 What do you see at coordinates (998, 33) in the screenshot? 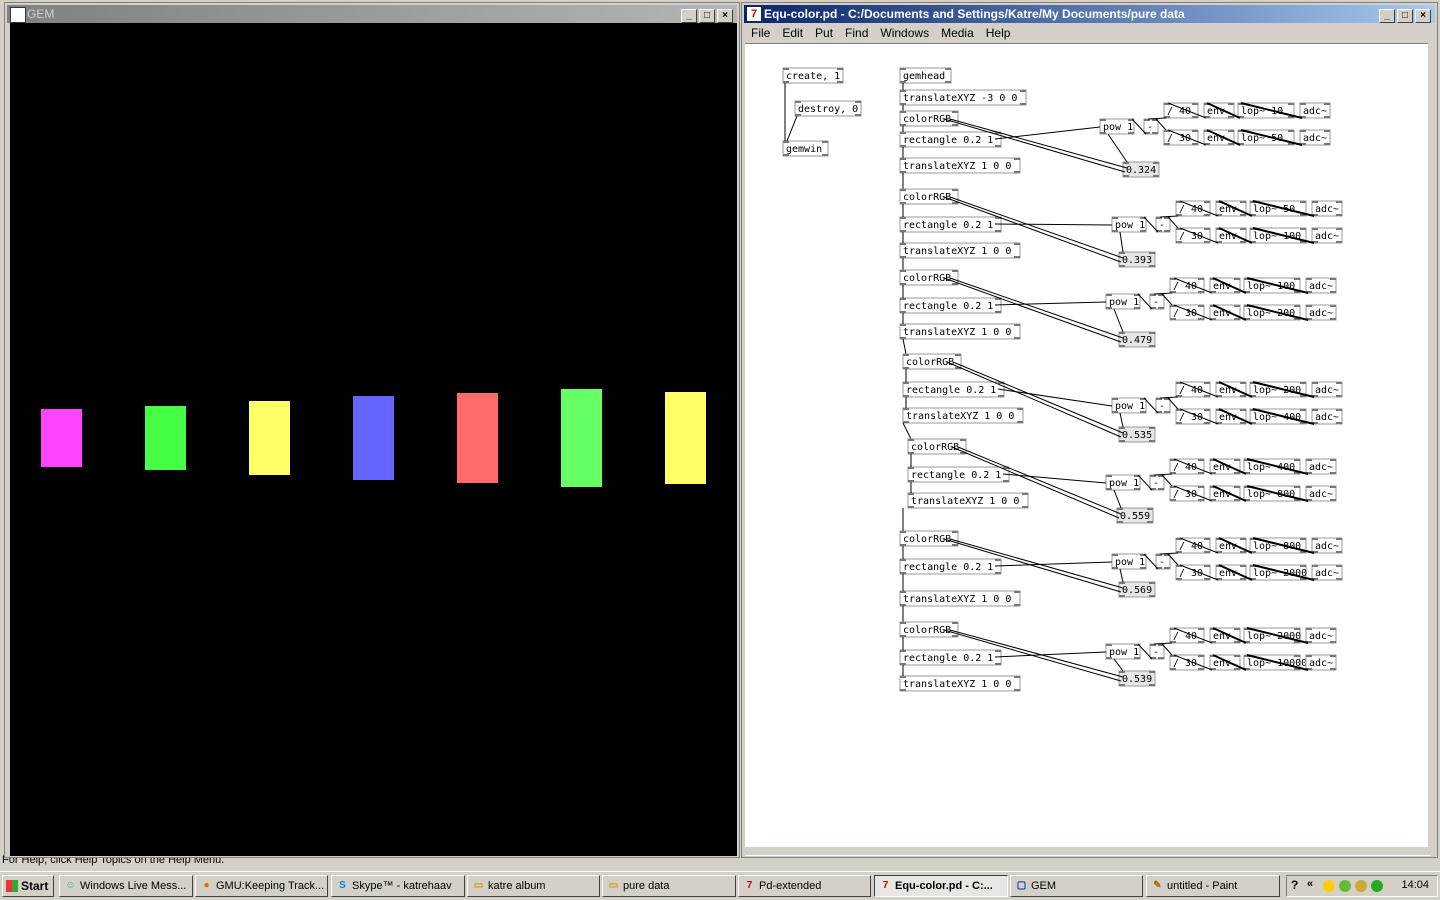
I see `menu-help: Help` at bounding box center [998, 33].